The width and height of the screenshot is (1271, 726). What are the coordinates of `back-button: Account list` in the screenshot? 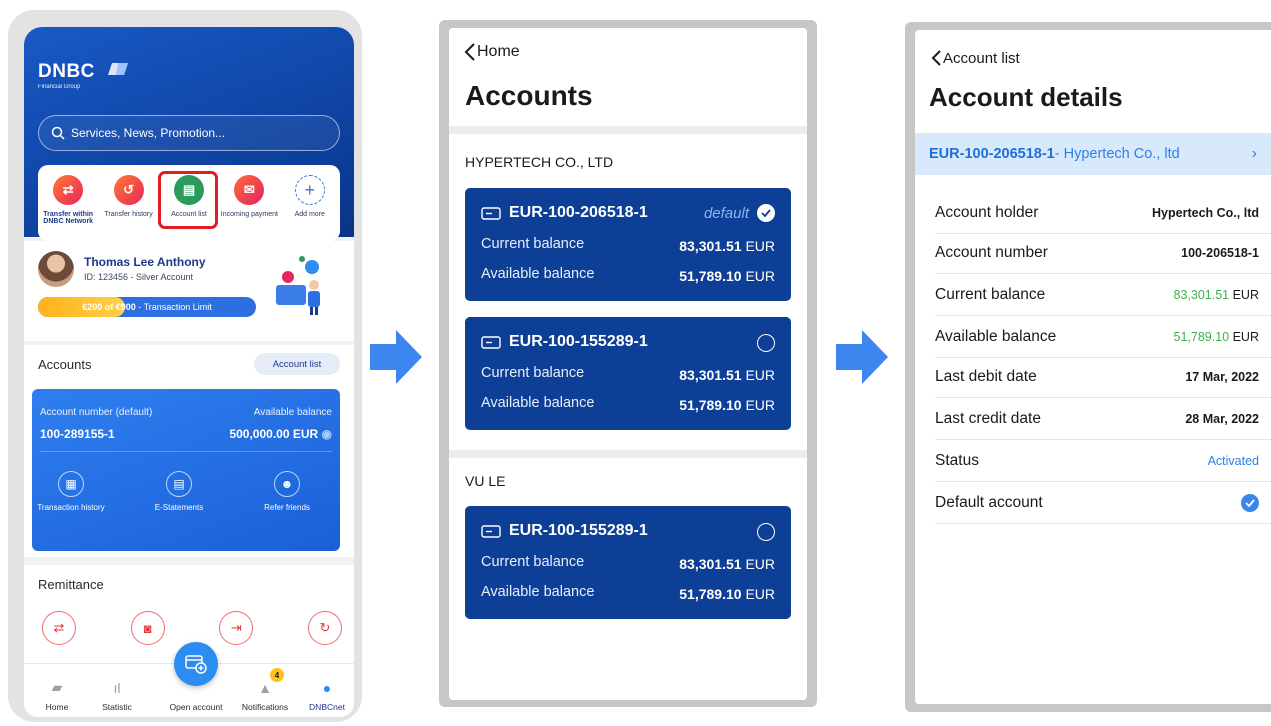 It's located at (974, 58).